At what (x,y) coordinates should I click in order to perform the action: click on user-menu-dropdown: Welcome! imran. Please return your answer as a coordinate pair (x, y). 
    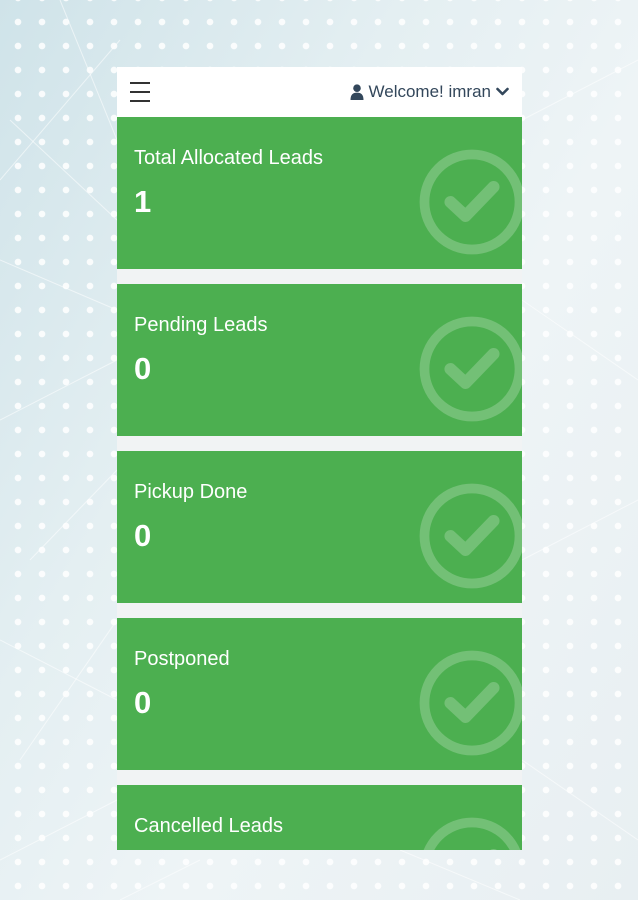
    Looking at the image, I should click on (430, 92).